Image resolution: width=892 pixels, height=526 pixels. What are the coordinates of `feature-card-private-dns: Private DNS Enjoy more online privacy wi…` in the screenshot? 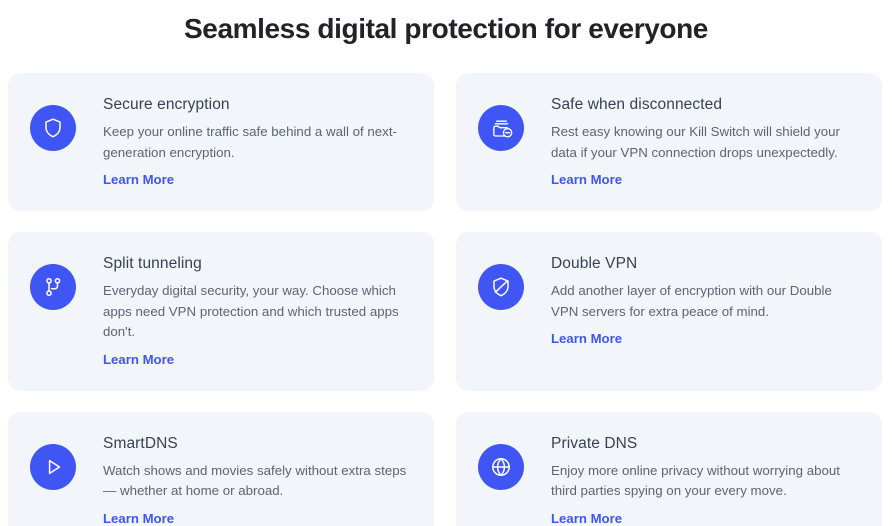 It's located at (669, 468).